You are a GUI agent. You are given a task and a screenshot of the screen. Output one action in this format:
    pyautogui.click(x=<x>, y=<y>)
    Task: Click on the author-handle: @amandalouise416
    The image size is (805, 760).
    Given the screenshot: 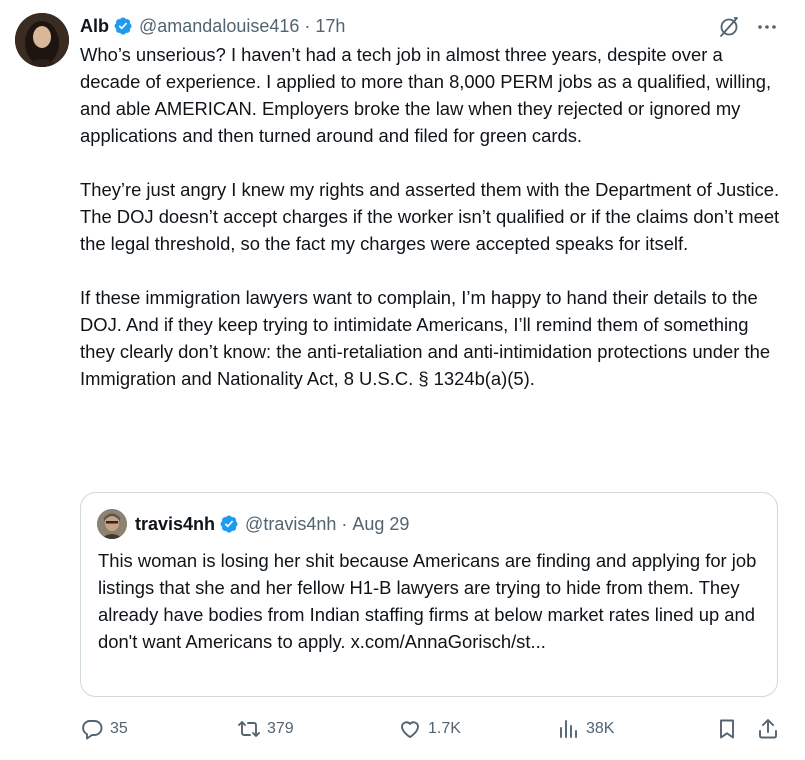 What is the action you would take?
    pyautogui.click(x=219, y=26)
    